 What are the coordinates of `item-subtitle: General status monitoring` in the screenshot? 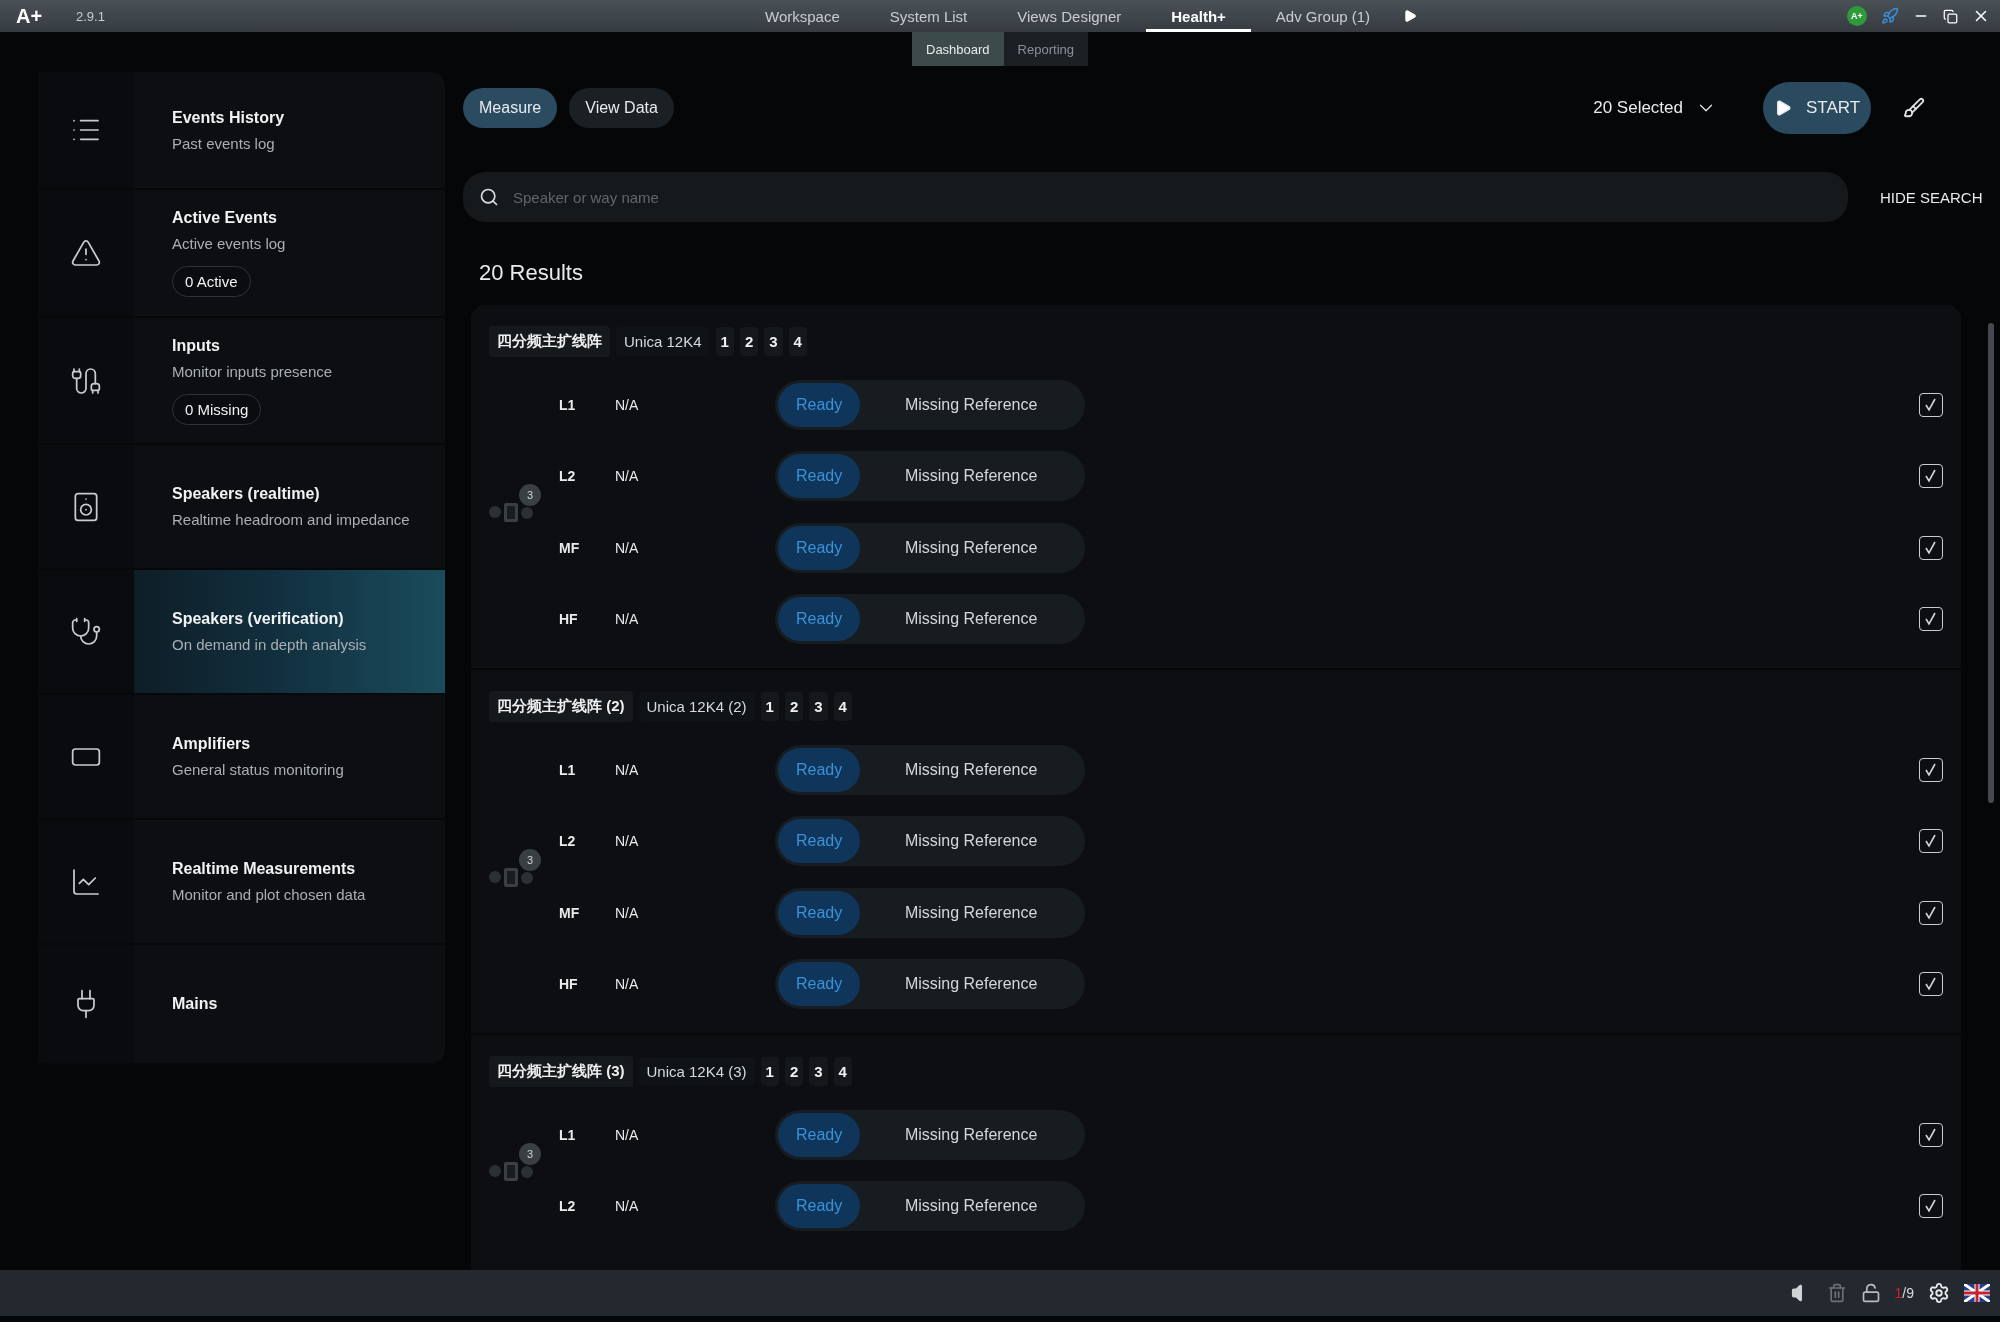 It's located at (258, 769).